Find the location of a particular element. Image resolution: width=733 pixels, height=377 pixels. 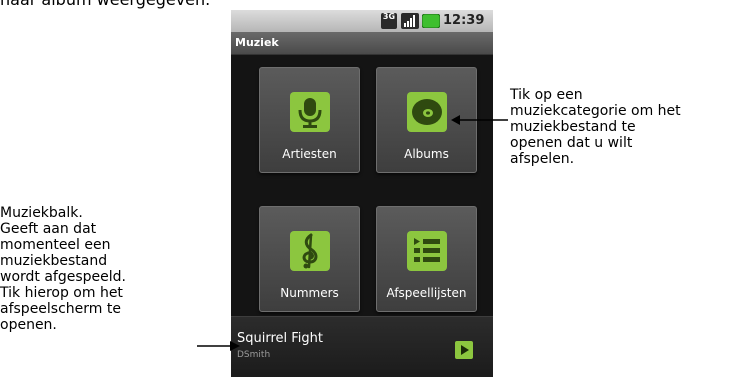

signal-icon is located at coordinates (410, 21).